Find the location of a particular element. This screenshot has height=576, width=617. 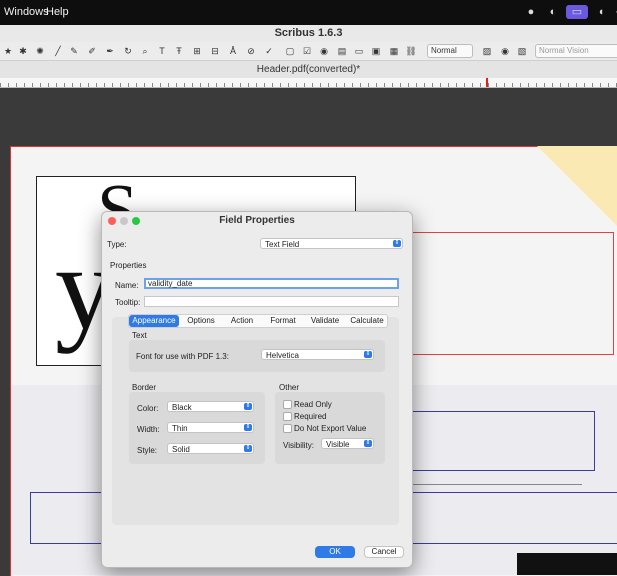

width-label: Width: is located at coordinates (148, 429).